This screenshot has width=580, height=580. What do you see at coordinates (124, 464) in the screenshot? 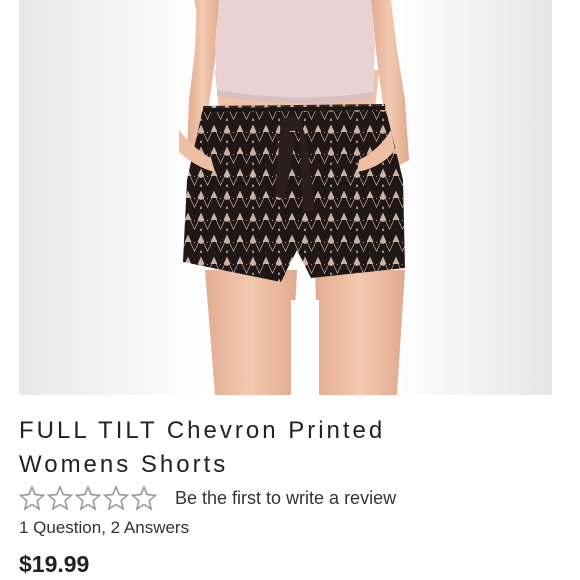
I see `product-title-line-2: Womens Shorts` at bounding box center [124, 464].